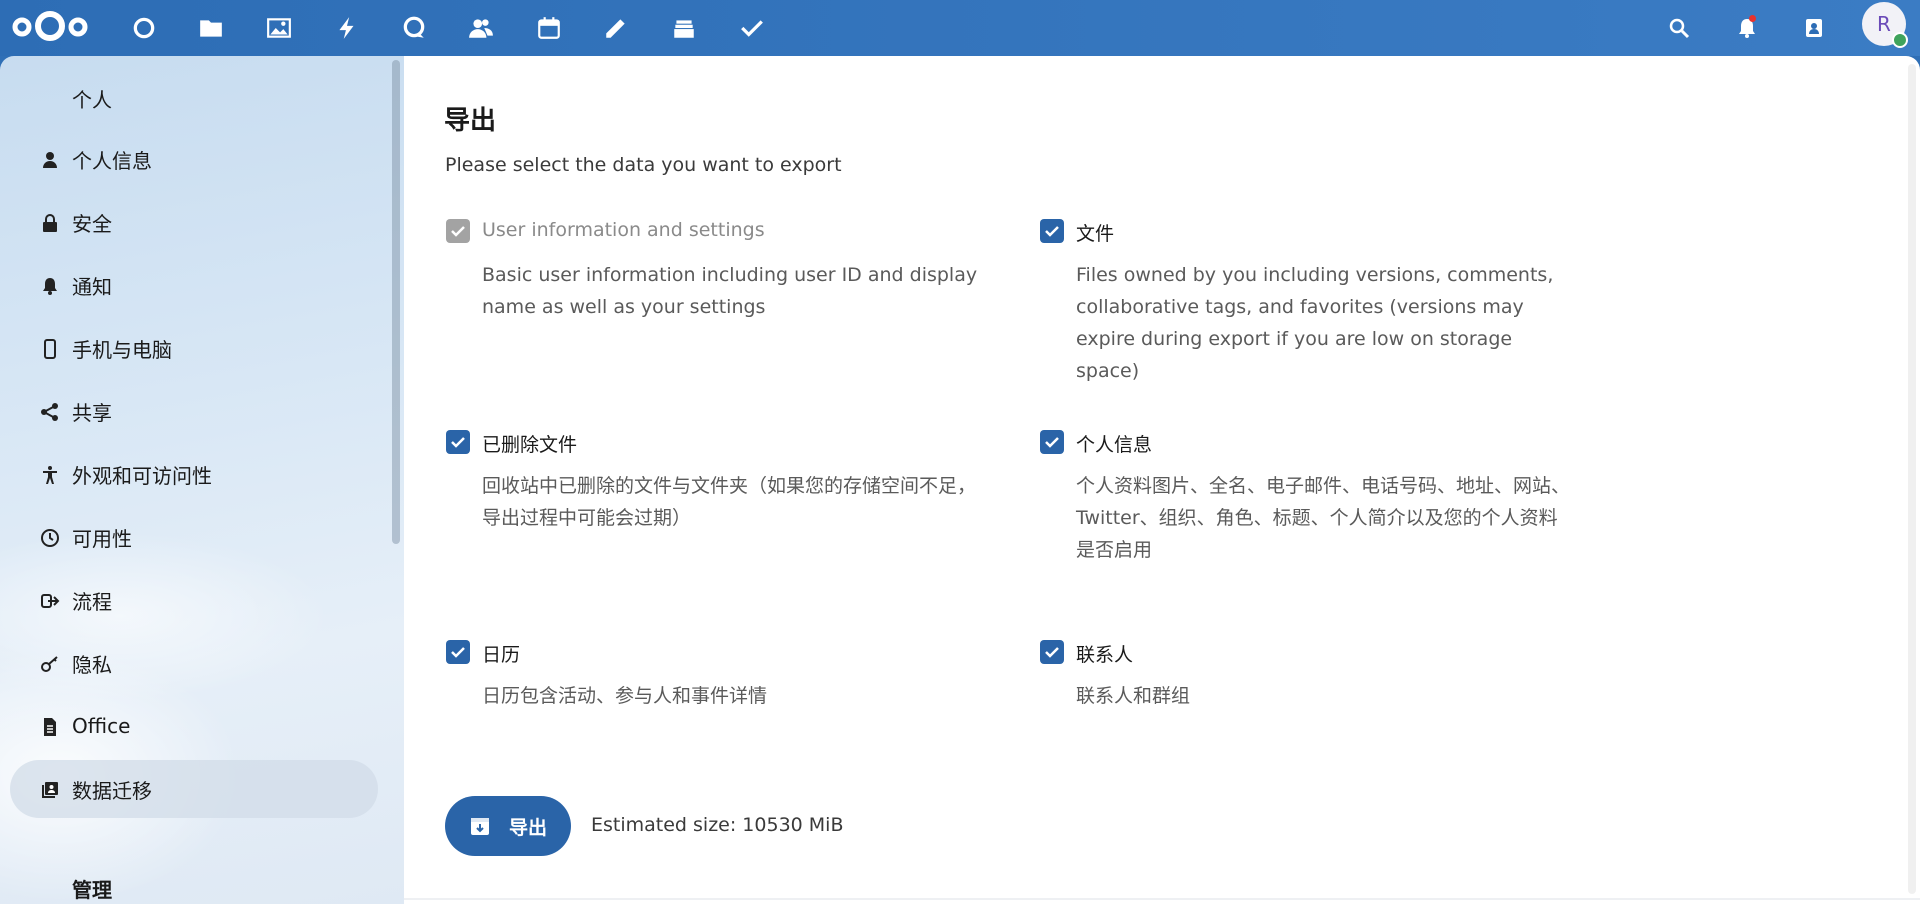 This screenshot has width=1920, height=904. What do you see at coordinates (92, 223) in the screenshot?
I see `sidebar-item-label: 安全` at bounding box center [92, 223].